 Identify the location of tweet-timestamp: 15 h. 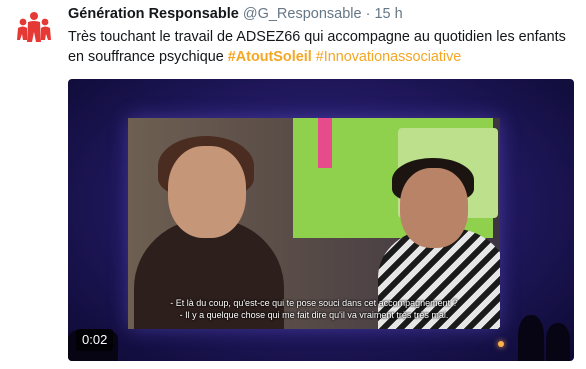
(388, 14).